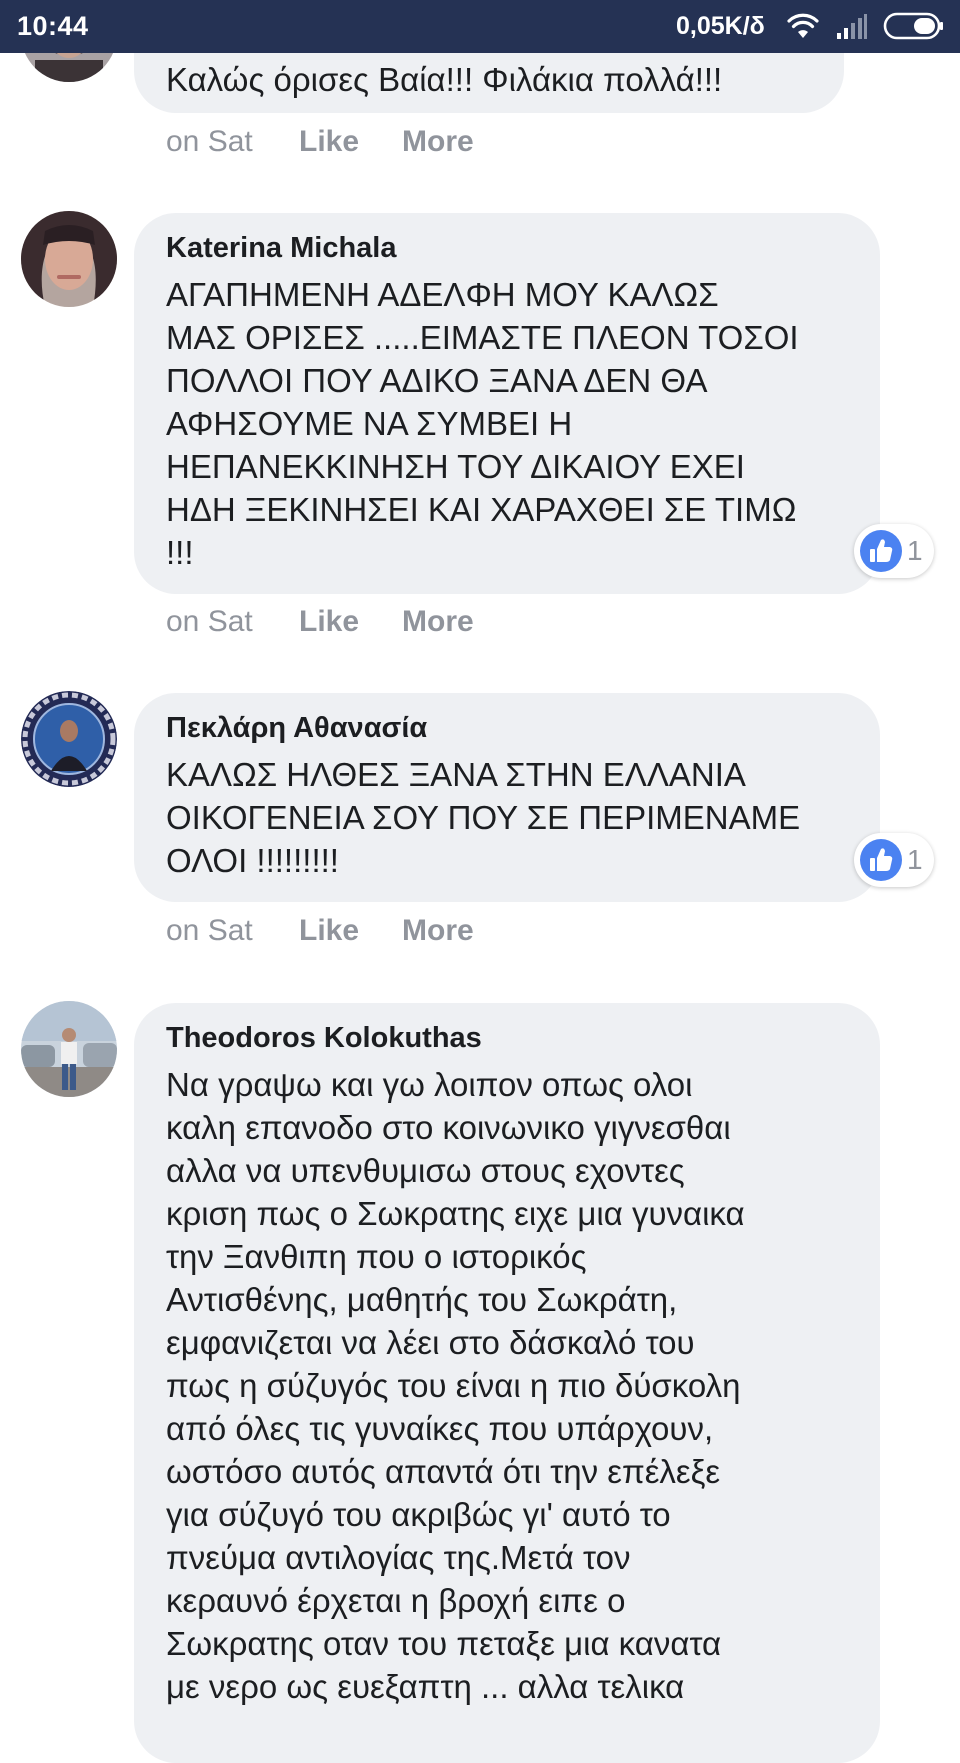  I want to click on network-speed: 0,05K/δ, so click(720, 26).